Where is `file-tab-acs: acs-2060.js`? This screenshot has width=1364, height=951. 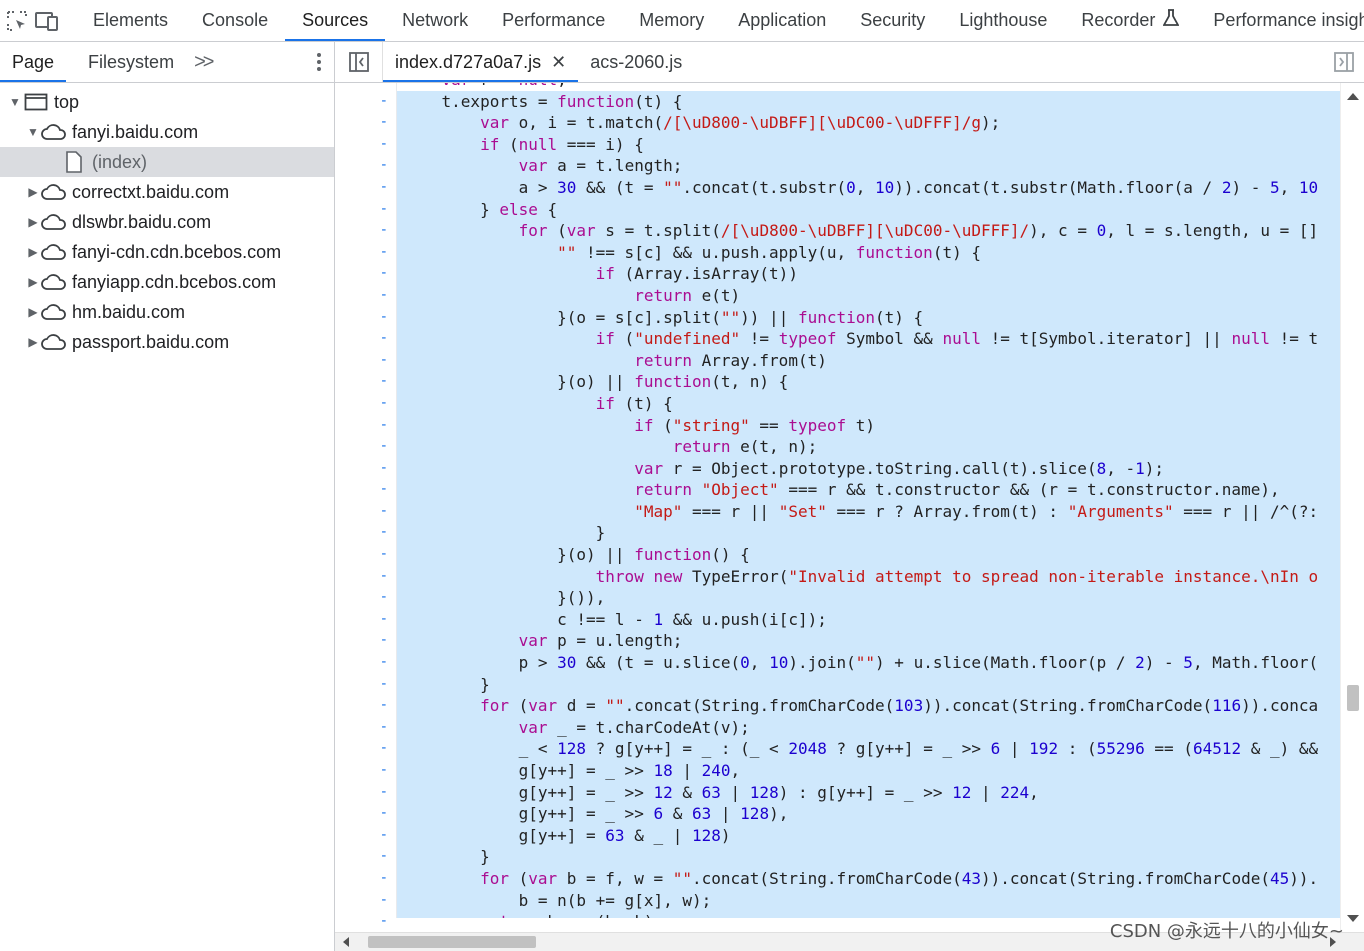 file-tab-acs: acs-2060.js is located at coordinates (636, 62).